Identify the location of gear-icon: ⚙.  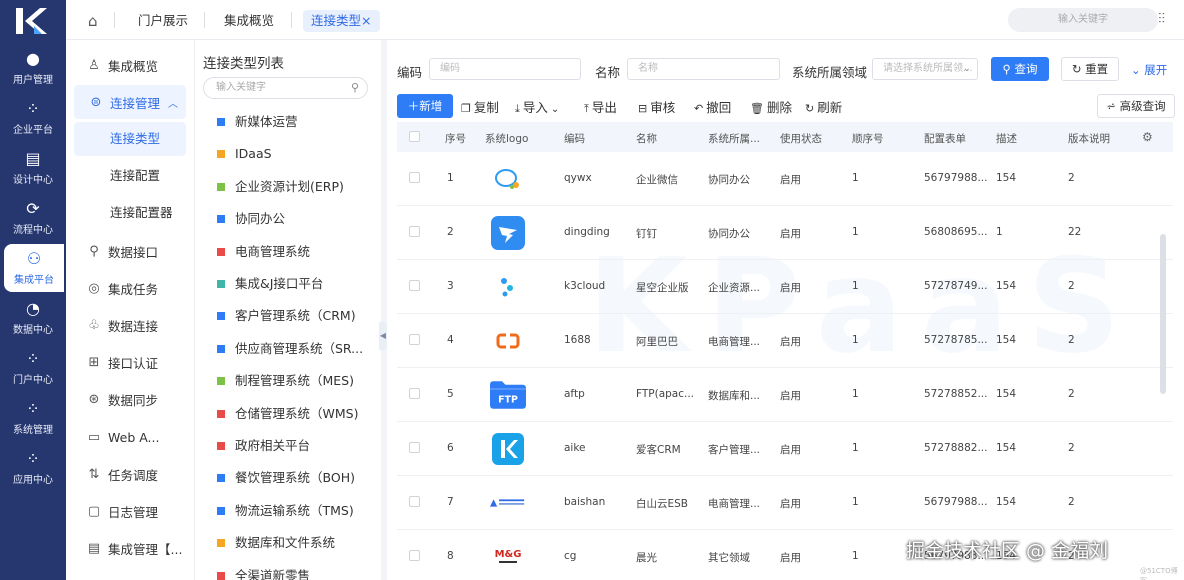
(1147, 137).